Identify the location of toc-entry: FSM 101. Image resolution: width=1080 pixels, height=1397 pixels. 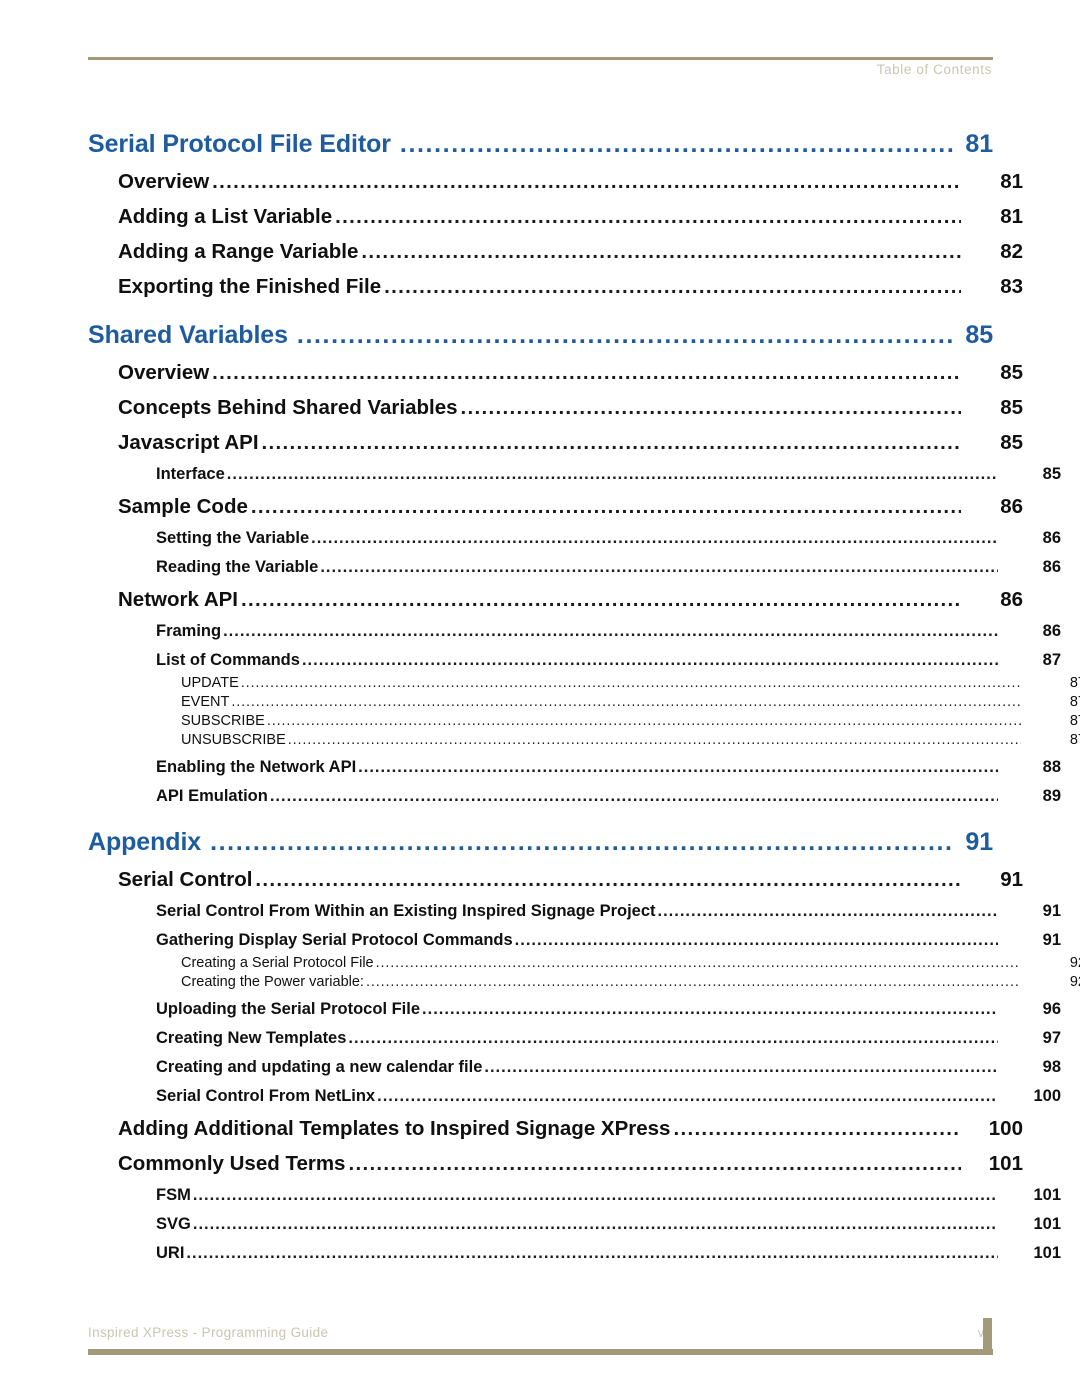
(608, 1195).